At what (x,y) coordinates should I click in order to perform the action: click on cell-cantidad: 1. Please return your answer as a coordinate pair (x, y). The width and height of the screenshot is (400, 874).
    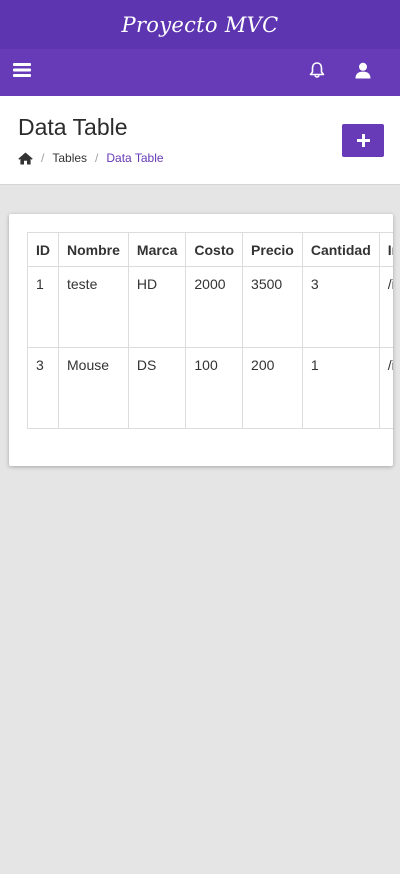
    Looking at the image, I should click on (340, 388).